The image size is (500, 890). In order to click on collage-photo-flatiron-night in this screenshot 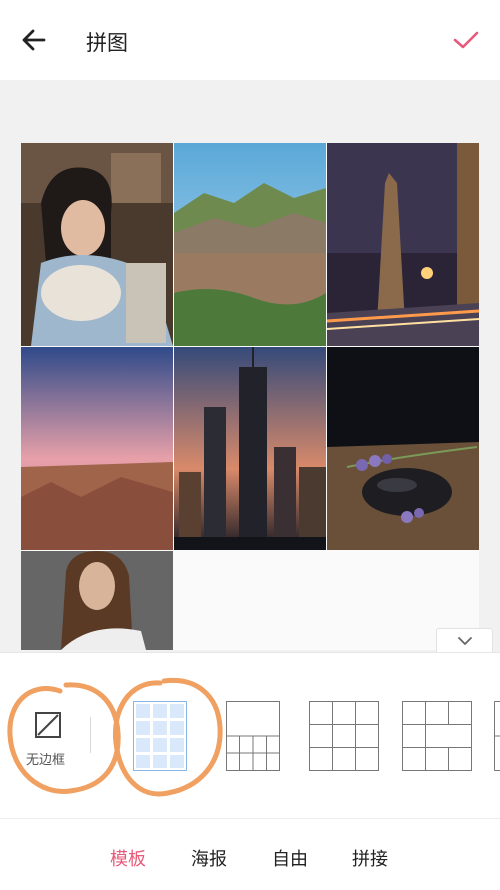, I will do `click(403, 244)`.